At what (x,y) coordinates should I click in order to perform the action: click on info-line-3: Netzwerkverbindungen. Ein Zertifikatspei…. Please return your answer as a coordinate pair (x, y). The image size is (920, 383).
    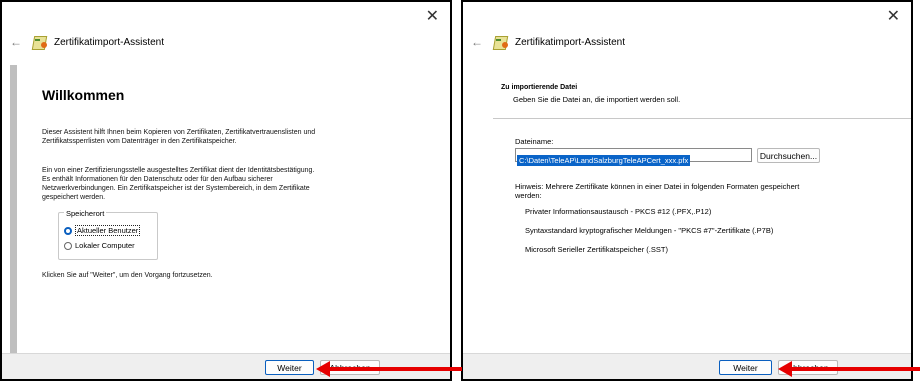
    Looking at the image, I should click on (176, 188).